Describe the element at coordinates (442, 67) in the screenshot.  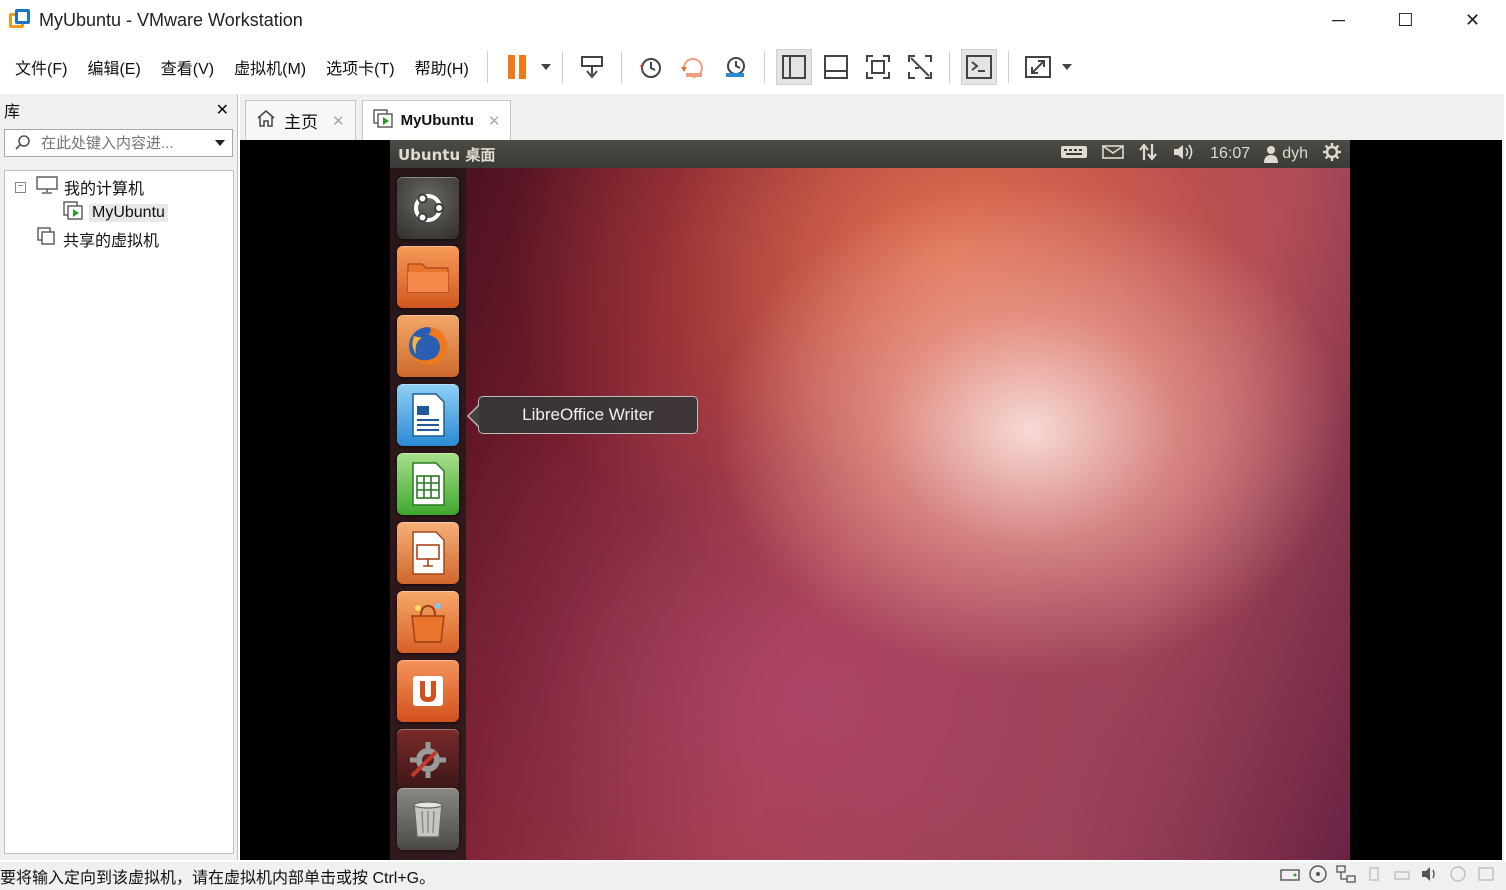
I see `menu-help: 帮助(H)` at that location.